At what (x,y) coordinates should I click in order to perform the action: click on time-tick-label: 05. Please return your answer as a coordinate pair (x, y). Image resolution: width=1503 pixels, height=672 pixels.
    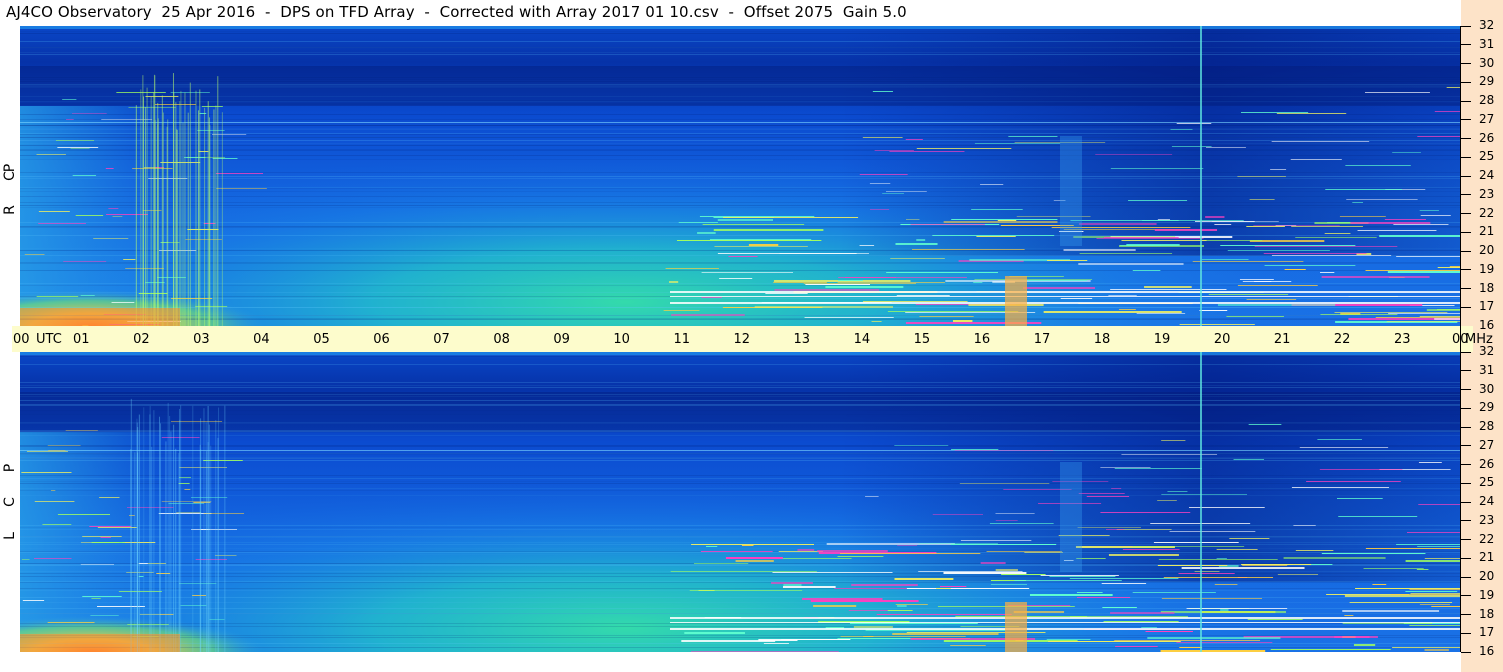
    Looking at the image, I should click on (321, 339).